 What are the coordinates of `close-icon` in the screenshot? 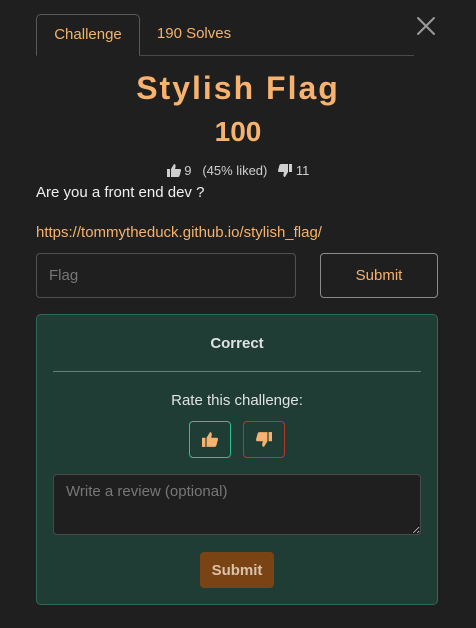 It's located at (426, 26).